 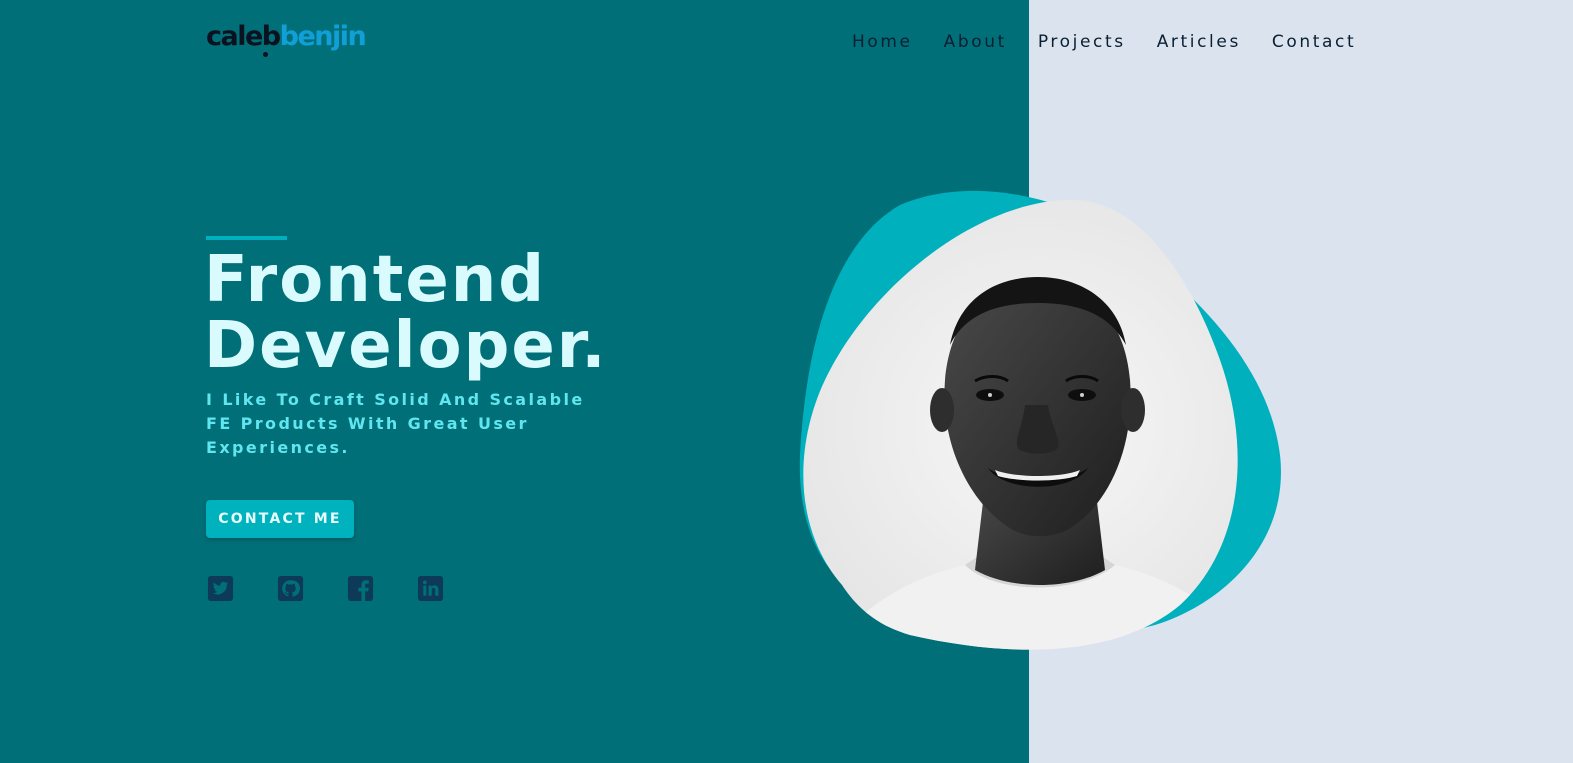 What do you see at coordinates (246, 238) in the screenshot?
I see `headline-accent-line` at bounding box center [246, 238].